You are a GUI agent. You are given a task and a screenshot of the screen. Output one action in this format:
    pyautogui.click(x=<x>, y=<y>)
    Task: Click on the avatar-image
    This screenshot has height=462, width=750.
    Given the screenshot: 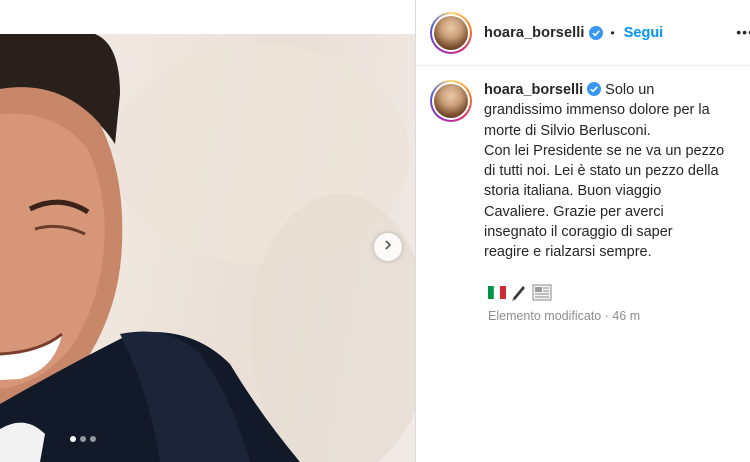 What is the action you would take?
    pyautogui.click(x=451, y=32)
    